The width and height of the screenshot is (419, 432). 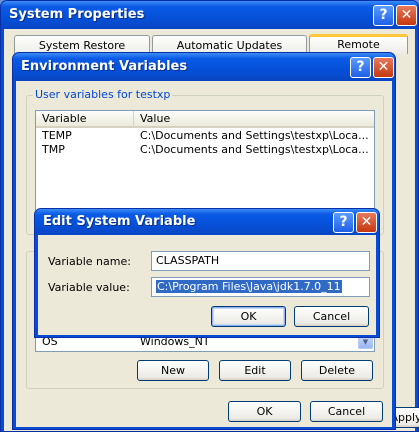 I want to click on variable-value-selection: C:\Program Files\Java\jdk1.7.0_11, so click(x=249, y=286).